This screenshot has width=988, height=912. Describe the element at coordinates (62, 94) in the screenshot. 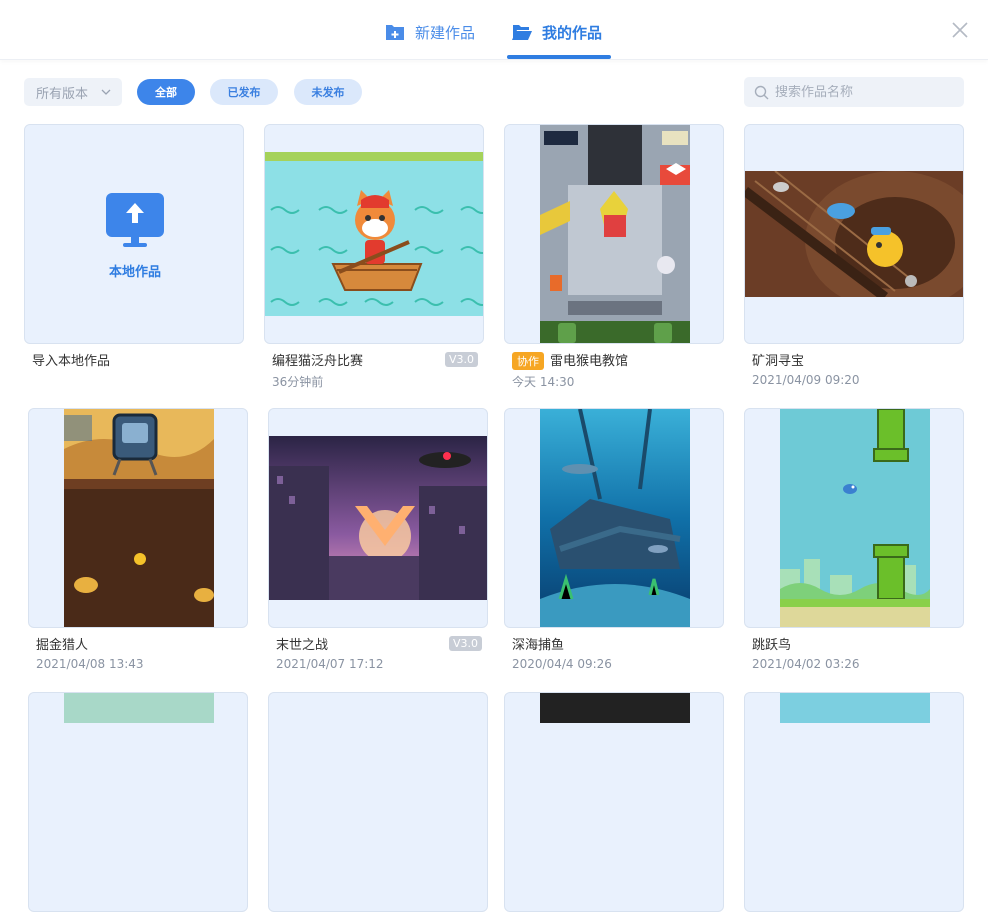

I see `version-select-value: 所有版本` at that location.